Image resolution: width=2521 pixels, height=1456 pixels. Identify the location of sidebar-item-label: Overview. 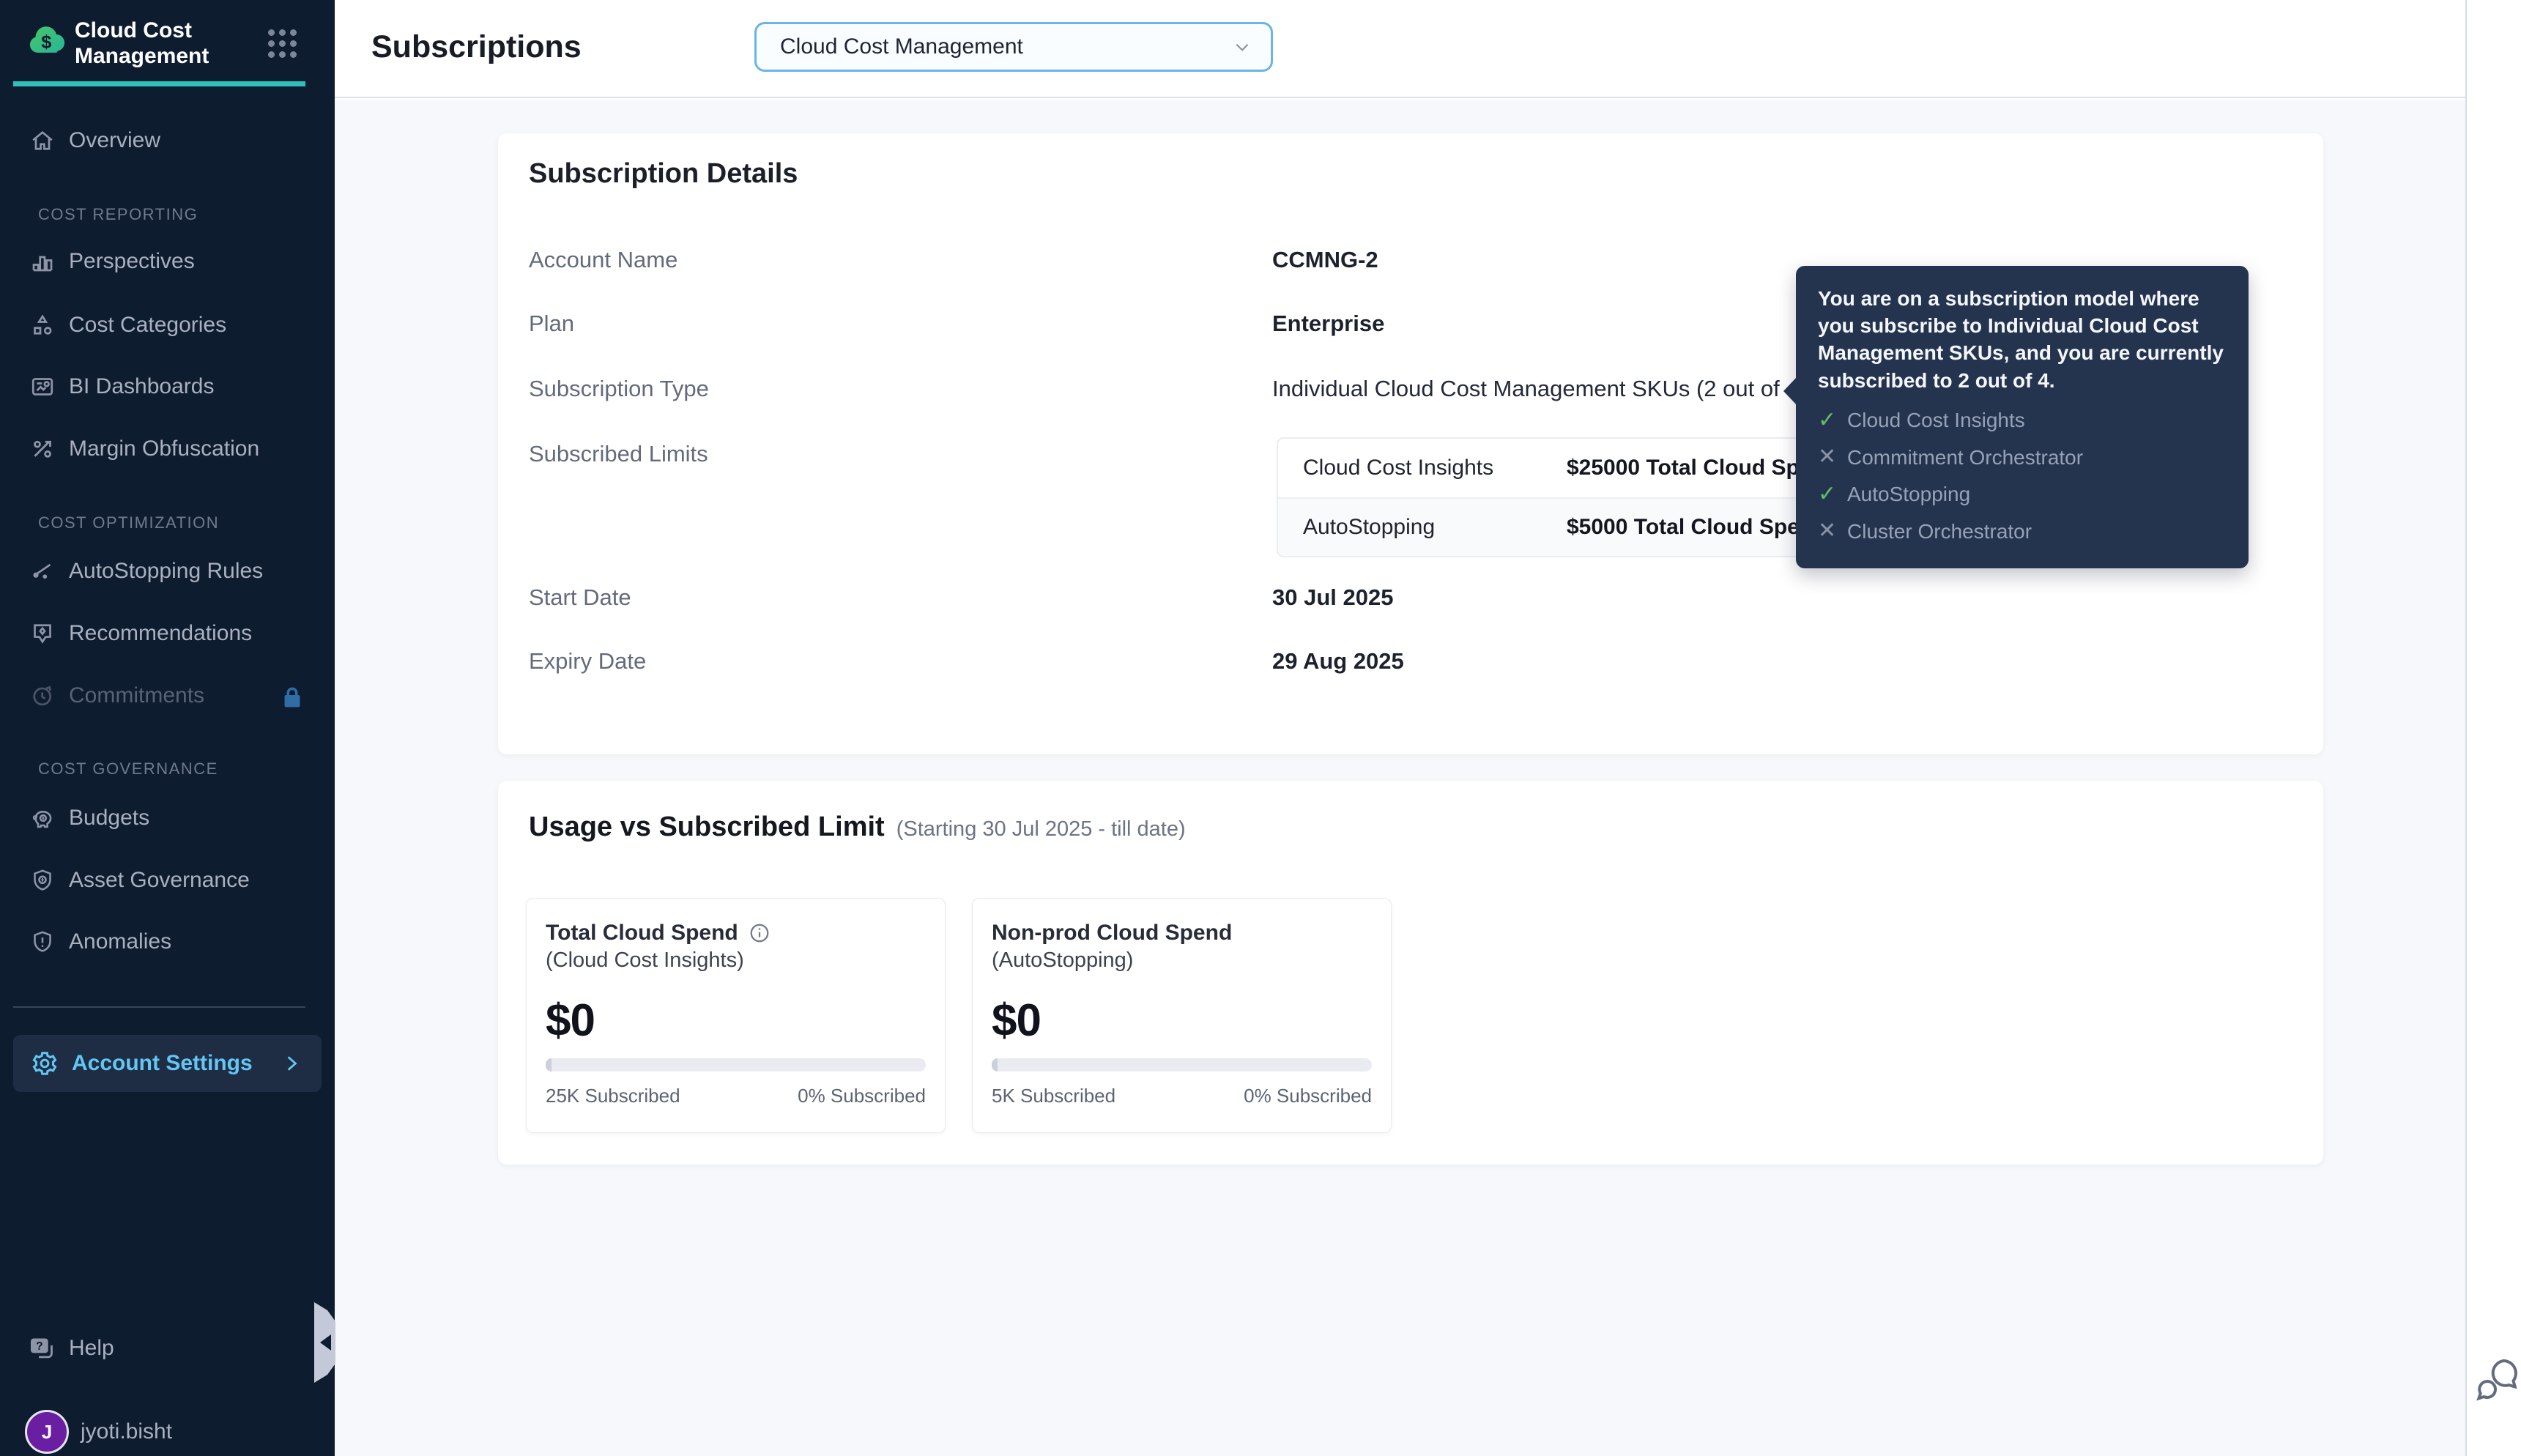
(115, 140).